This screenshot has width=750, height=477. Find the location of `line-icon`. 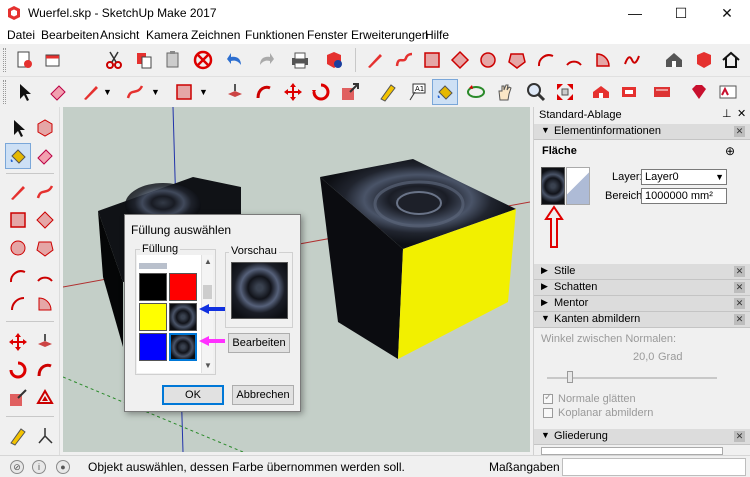

line-icon is located at coordinates (91, 92).